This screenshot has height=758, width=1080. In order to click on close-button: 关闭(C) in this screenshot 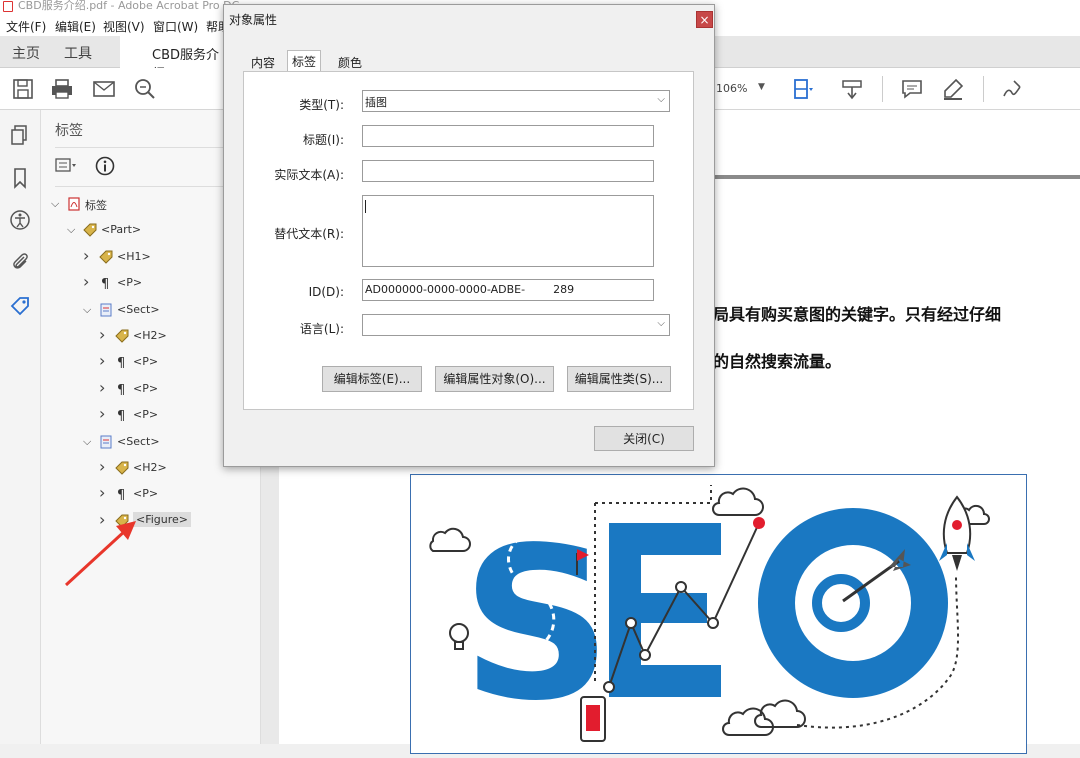, I will do `click(644, 438)`.